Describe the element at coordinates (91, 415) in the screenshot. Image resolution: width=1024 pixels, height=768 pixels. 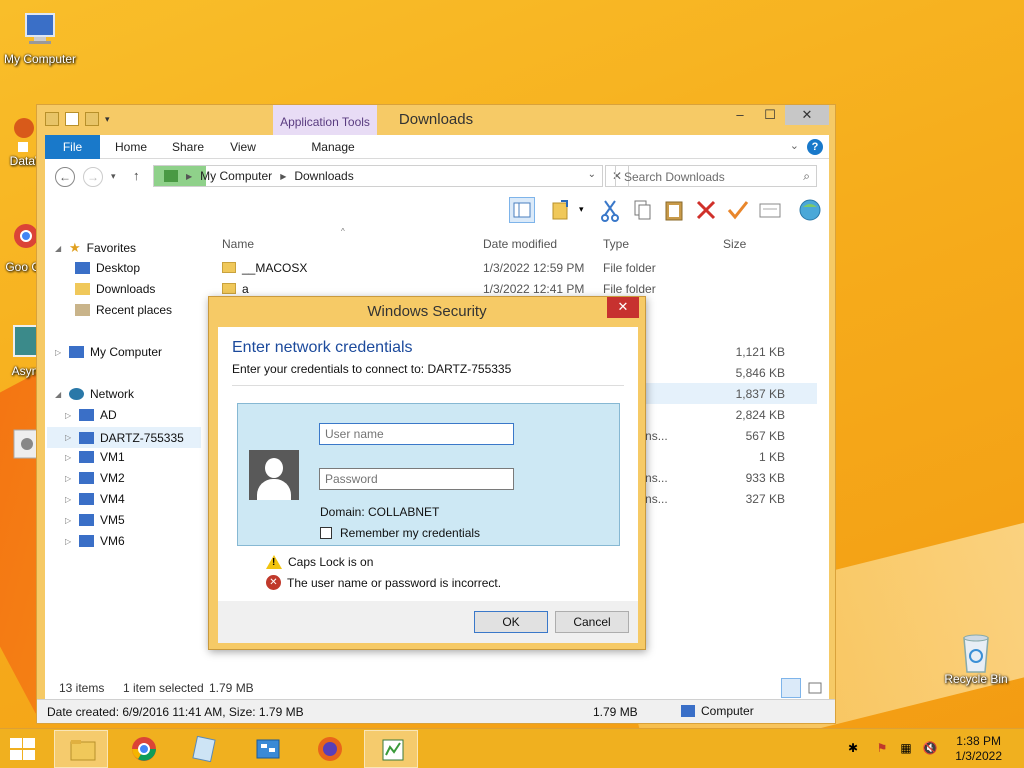
I see `nav-host-ad: ▷ AD` at that location.